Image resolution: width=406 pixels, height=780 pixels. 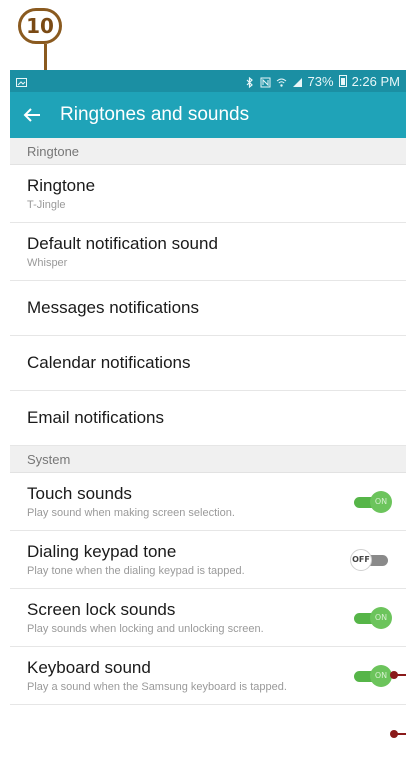 What do you see at coordinates (102, 551) in the screenshot?
I see `setting-title: Dialing keypad tone` at bounding box center [102, 551].